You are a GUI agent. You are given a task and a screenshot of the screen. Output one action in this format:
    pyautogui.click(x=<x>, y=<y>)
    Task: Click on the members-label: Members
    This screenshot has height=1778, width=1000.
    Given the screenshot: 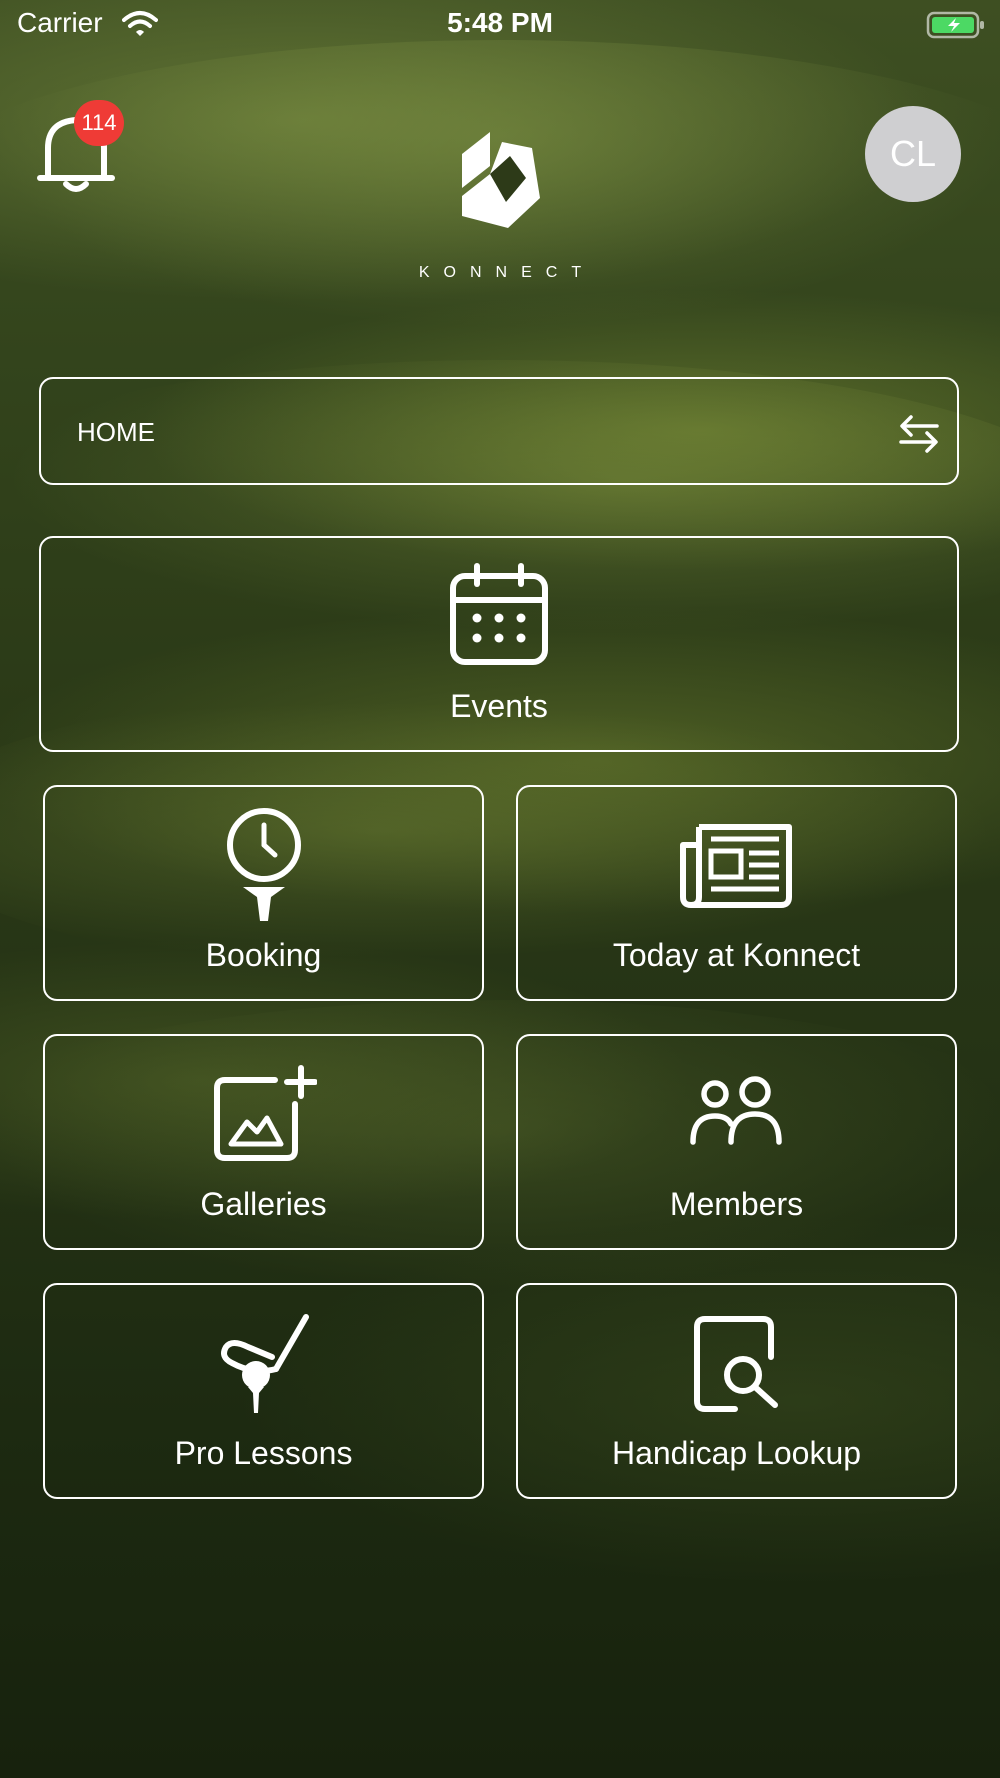 What is the action you would take?
    pyautogui.click(x=736, y=1204)
    